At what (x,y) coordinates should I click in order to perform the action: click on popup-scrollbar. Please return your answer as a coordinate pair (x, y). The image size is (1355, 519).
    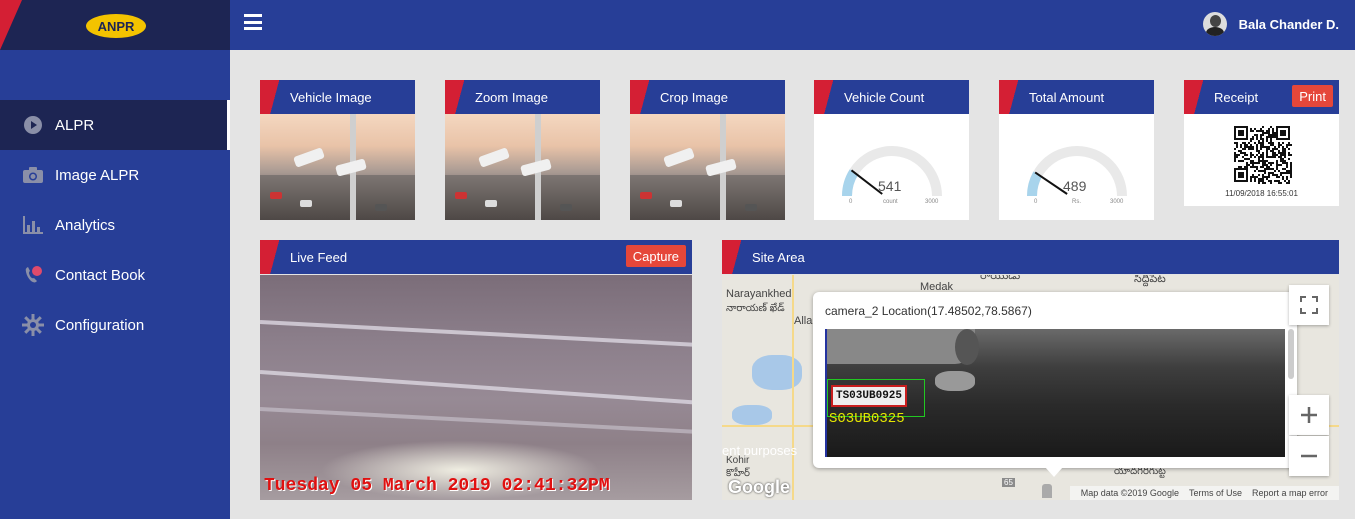
    Looking at the image, I should click on (1291, 354).